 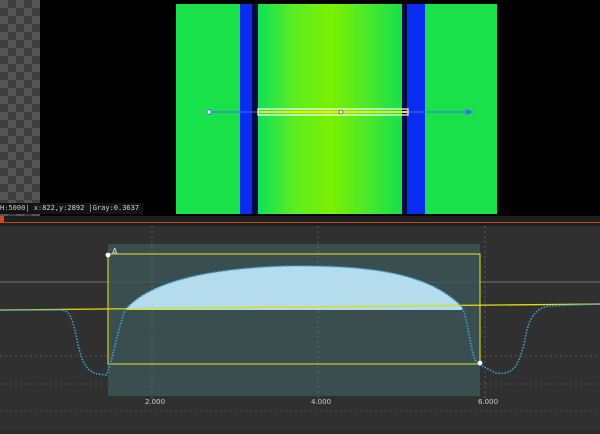 I want to click on stripe-left-green, so click(x=208, y=109).